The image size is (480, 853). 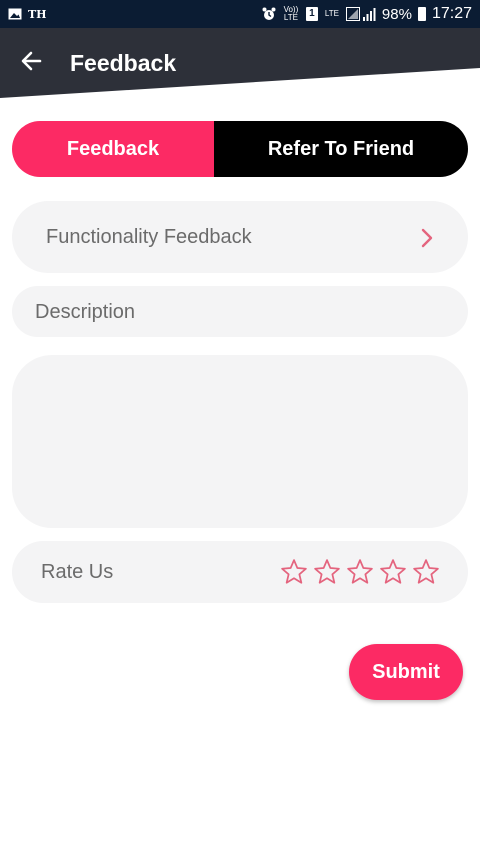 I want to click on rating-label: Rate Us, so click(x=77, y=572).